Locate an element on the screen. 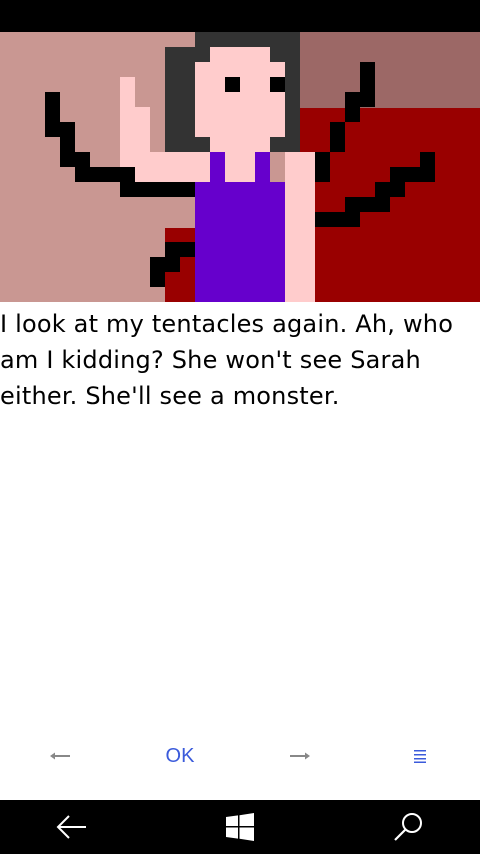 The height and width of the screenshot is (854, 480). left-arrow-icon is located at coordinates (60, 756).